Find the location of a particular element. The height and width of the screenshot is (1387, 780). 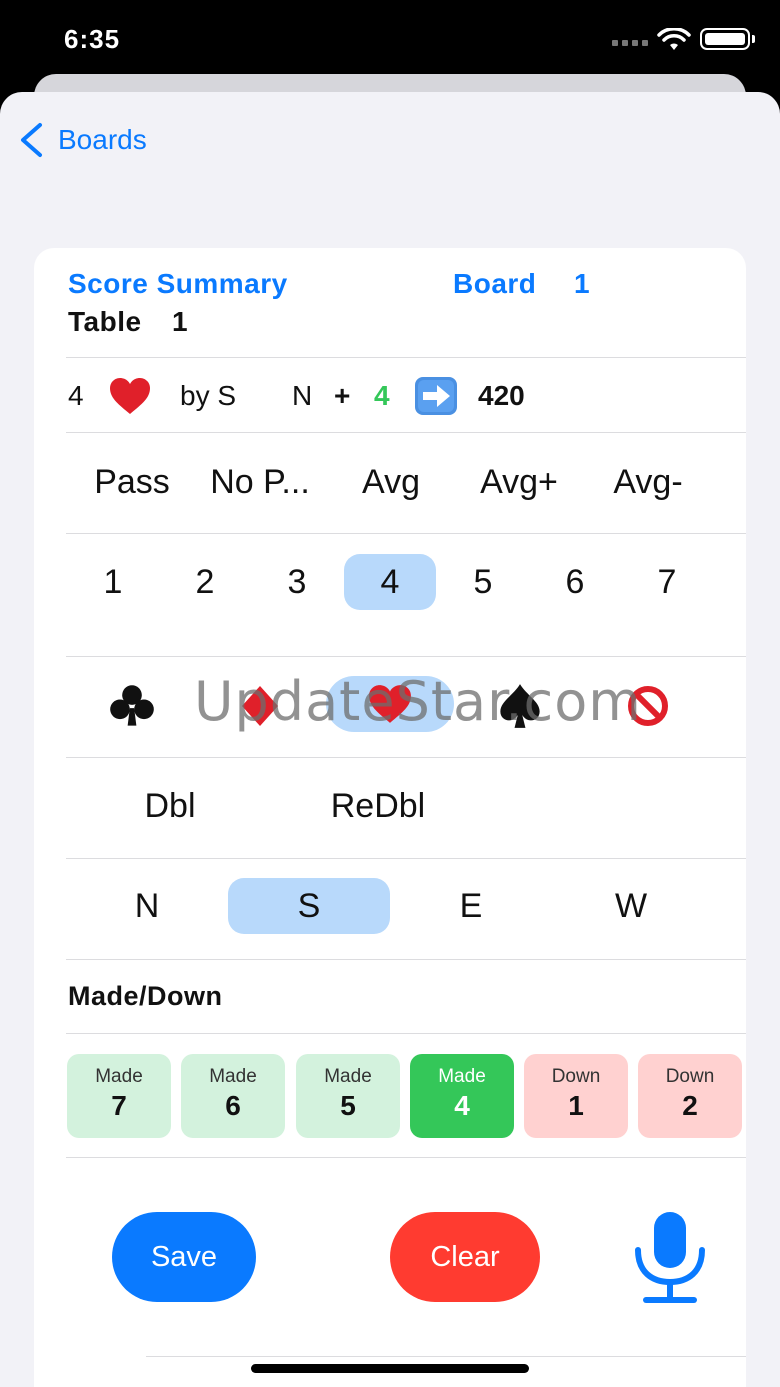

battery-icon is located at coordinates (727, 39).